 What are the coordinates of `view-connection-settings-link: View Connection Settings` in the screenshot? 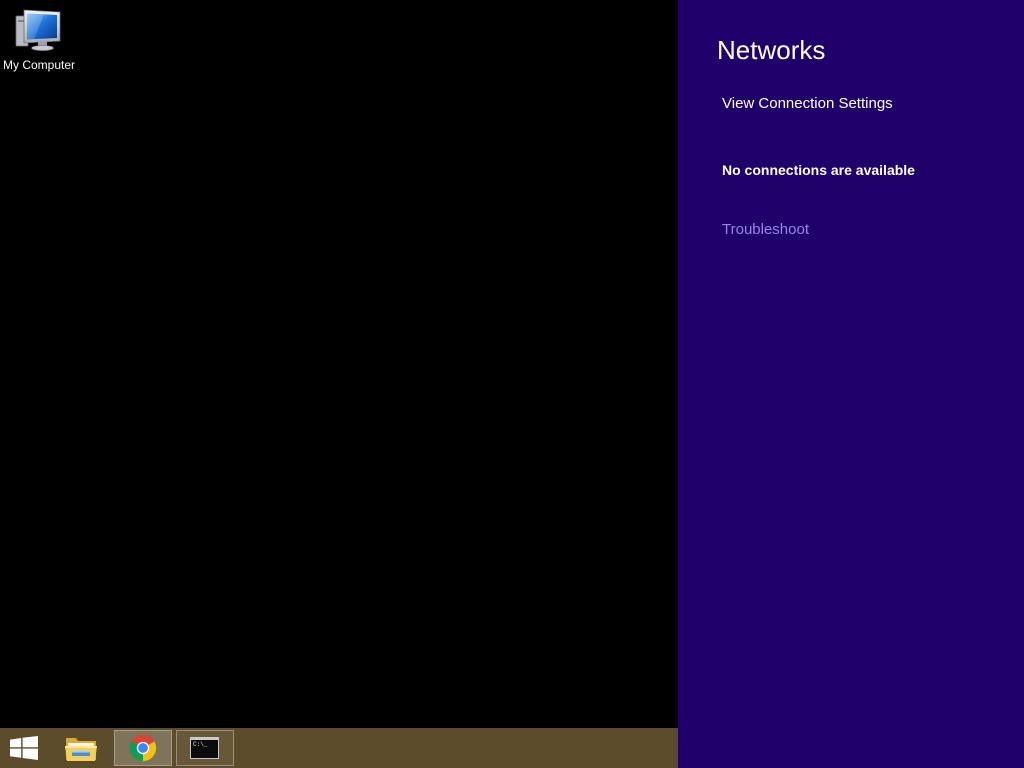 It's located at (807, 104).